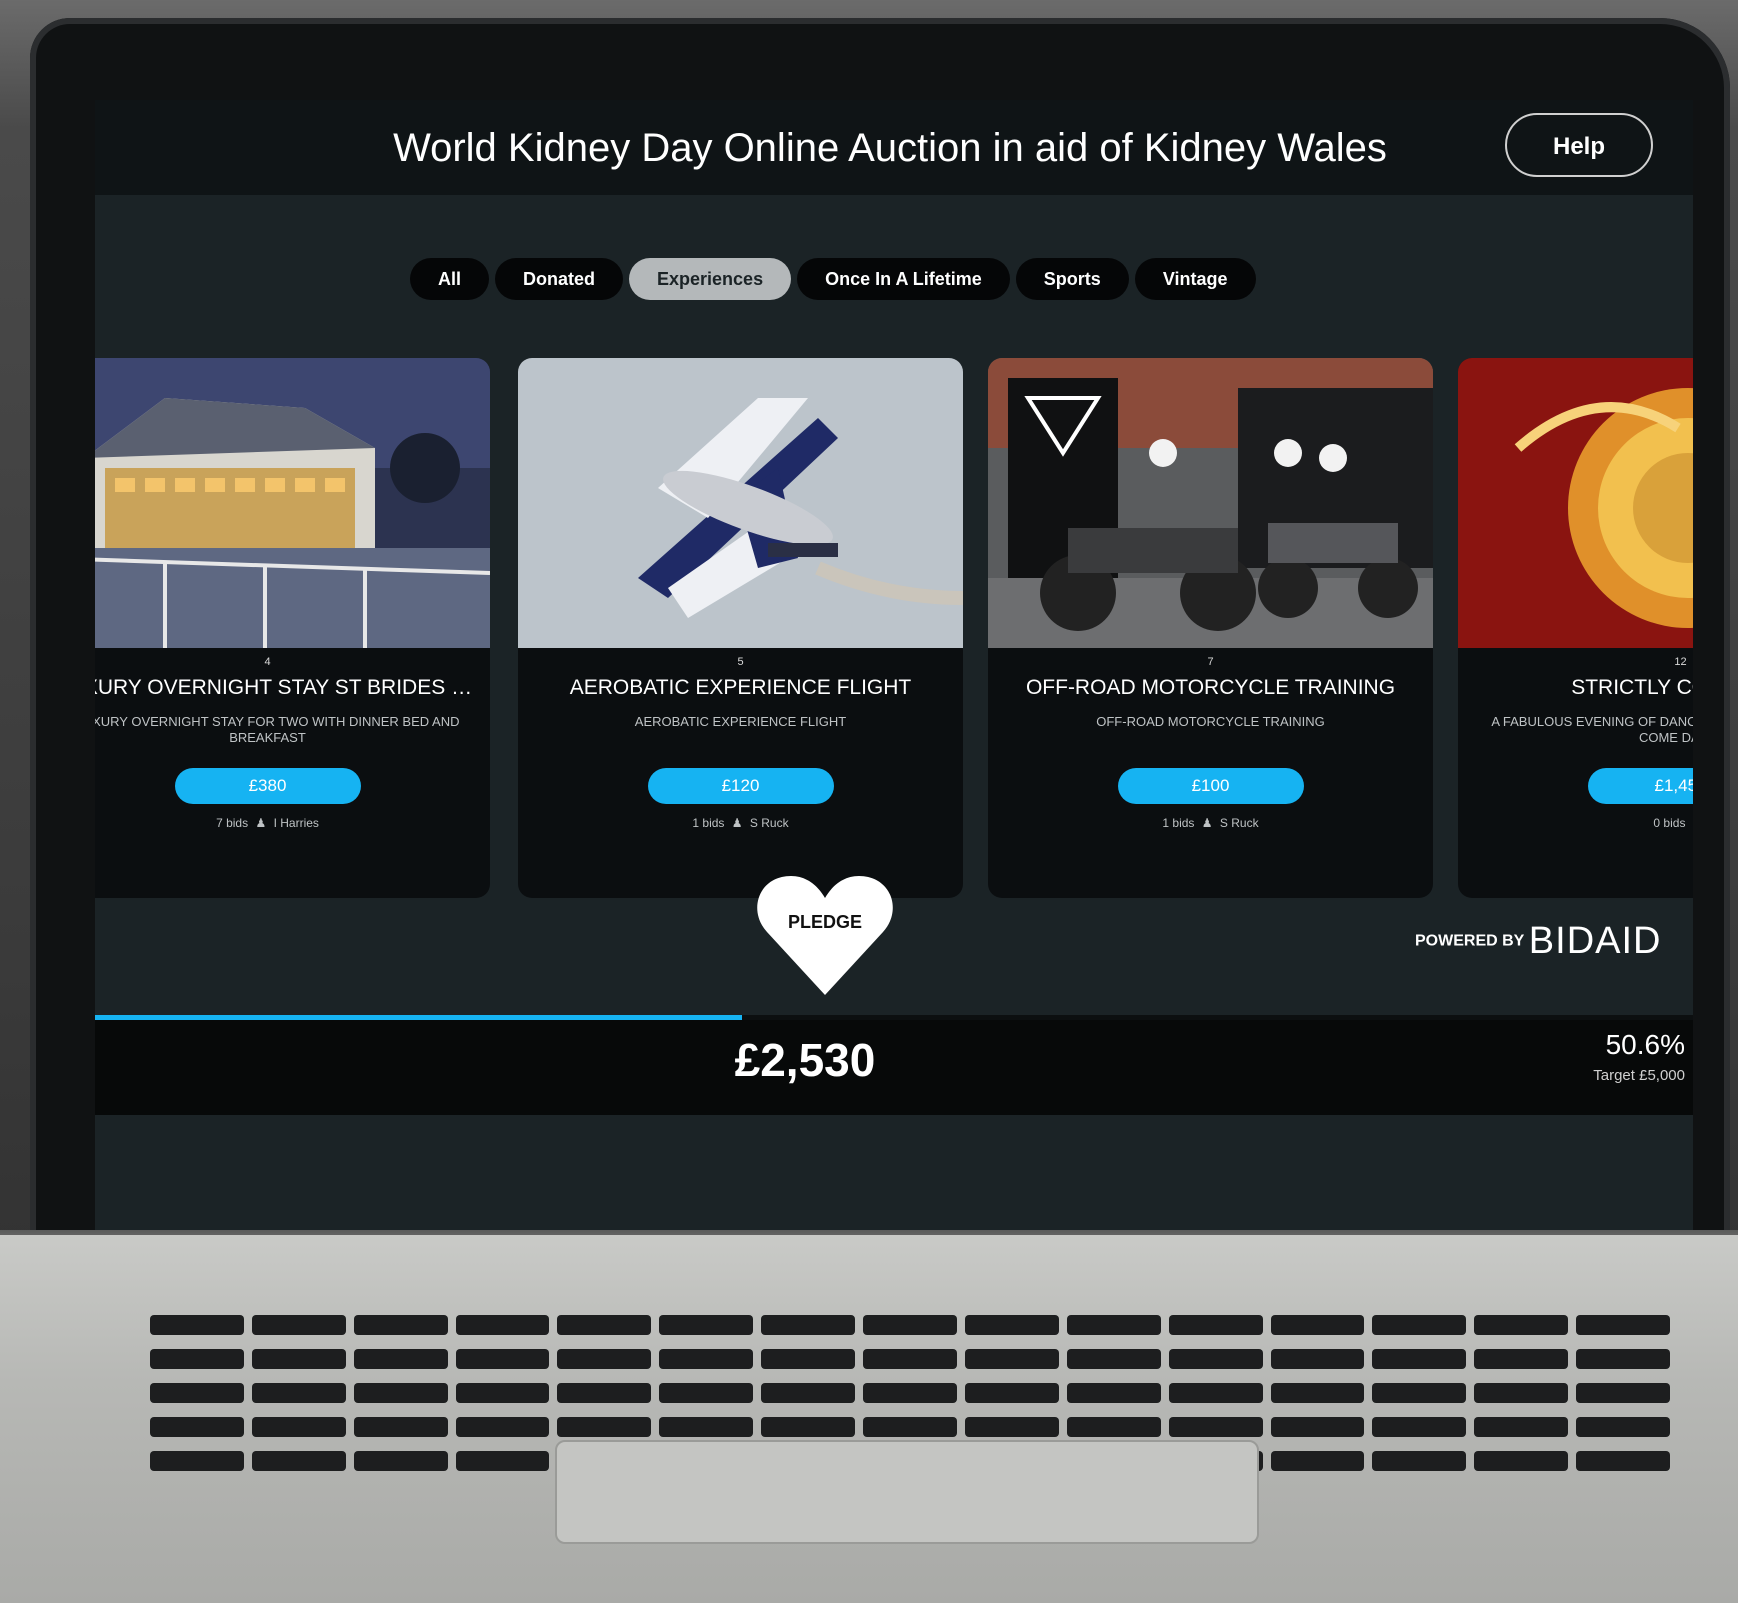 This screenshot has height=1603, width=1738. What do you see at coordinates (1639, 1075) in the screenshot?
I see `target-amount: Target £5,000` at bounding box center [1639, 1075].